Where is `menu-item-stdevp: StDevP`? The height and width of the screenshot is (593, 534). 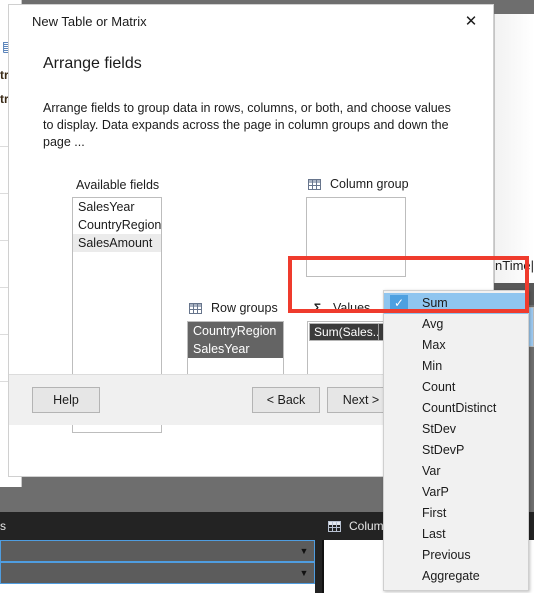
menu-item-stdevp: StDevP is located at coordinates (456, 450).